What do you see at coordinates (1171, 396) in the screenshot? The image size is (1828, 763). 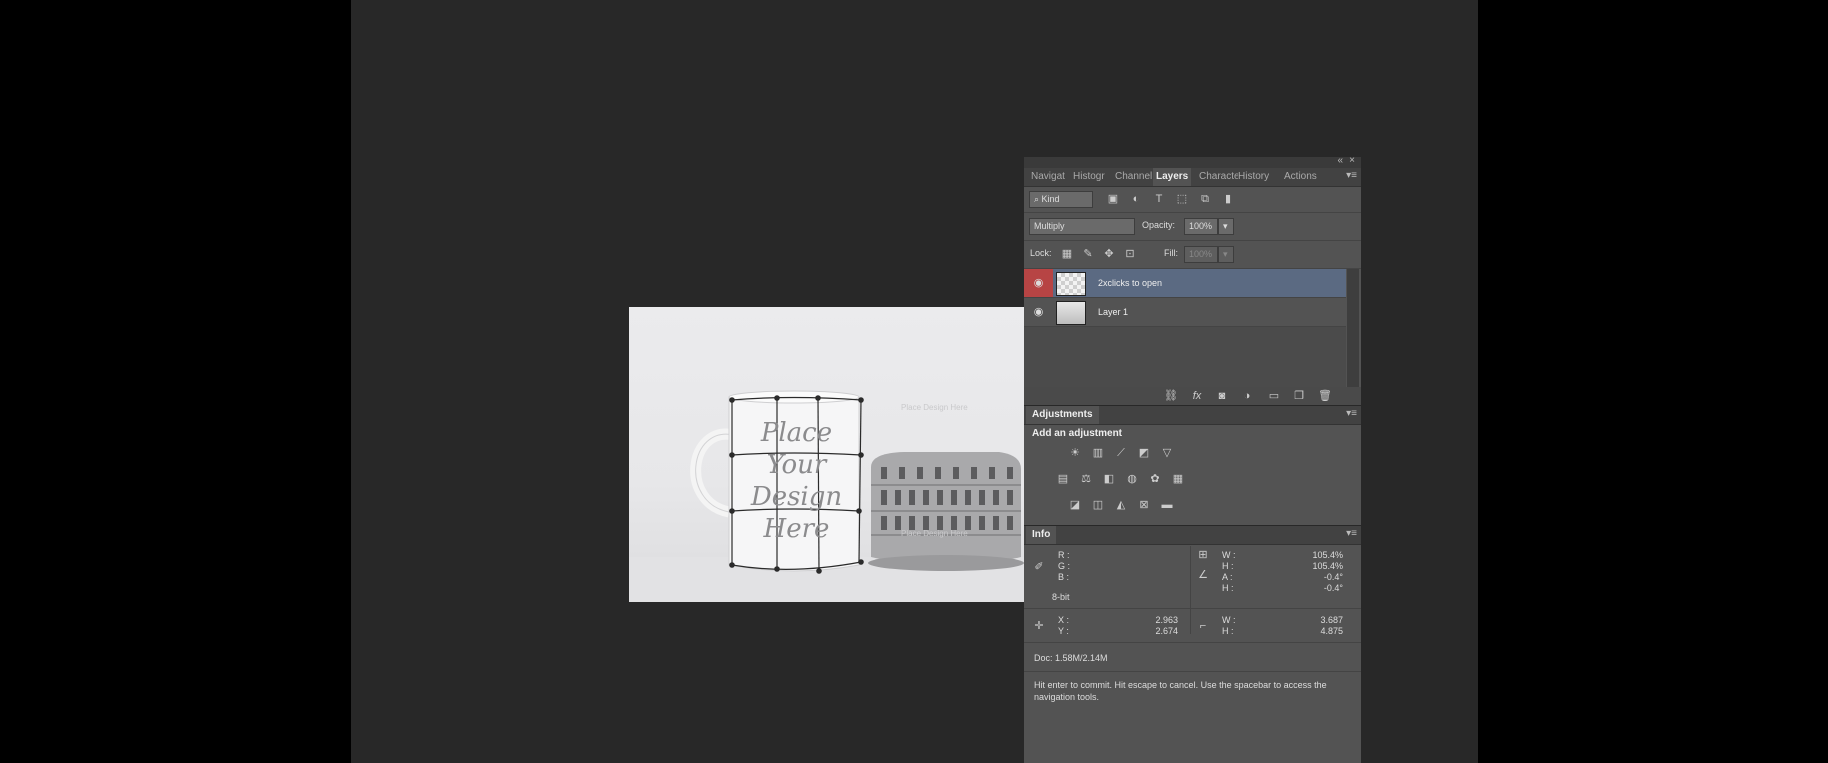 I see `link-layers-icon: ⛓` at bounding box center [1171, 396].